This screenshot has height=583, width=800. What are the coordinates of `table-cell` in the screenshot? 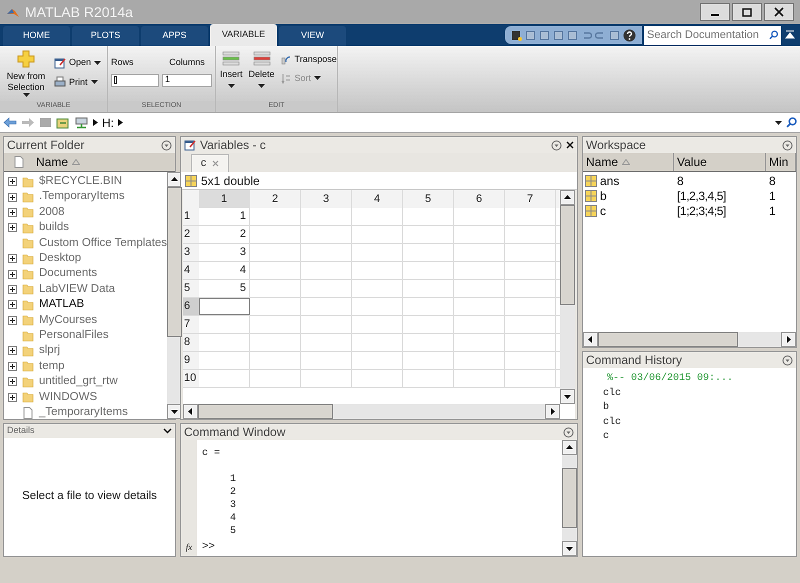 It's located at (224, 306).